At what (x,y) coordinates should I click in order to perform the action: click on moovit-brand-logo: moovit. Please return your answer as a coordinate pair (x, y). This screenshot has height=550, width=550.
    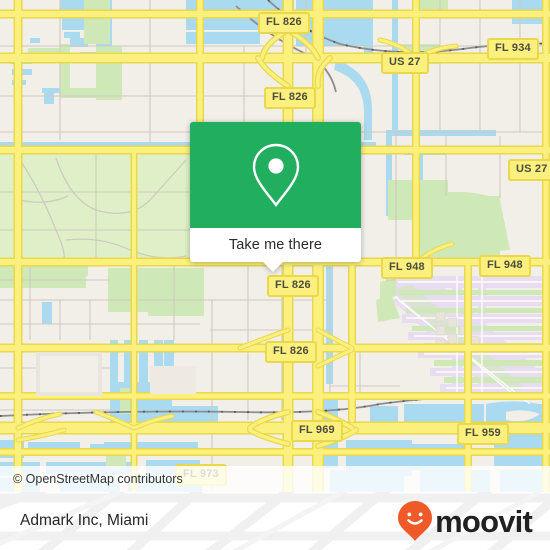
    Looking at the image, I should click on (465, 521).